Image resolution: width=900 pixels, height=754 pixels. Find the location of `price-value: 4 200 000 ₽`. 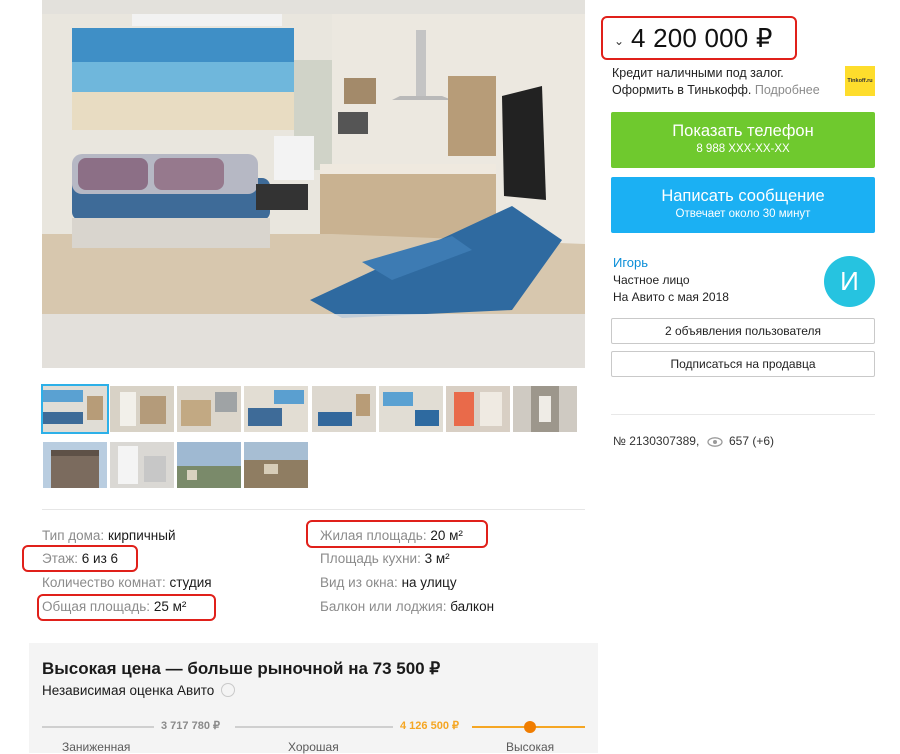

price-value: 4 200 000 ₽ is located at coordinates (702, 38).